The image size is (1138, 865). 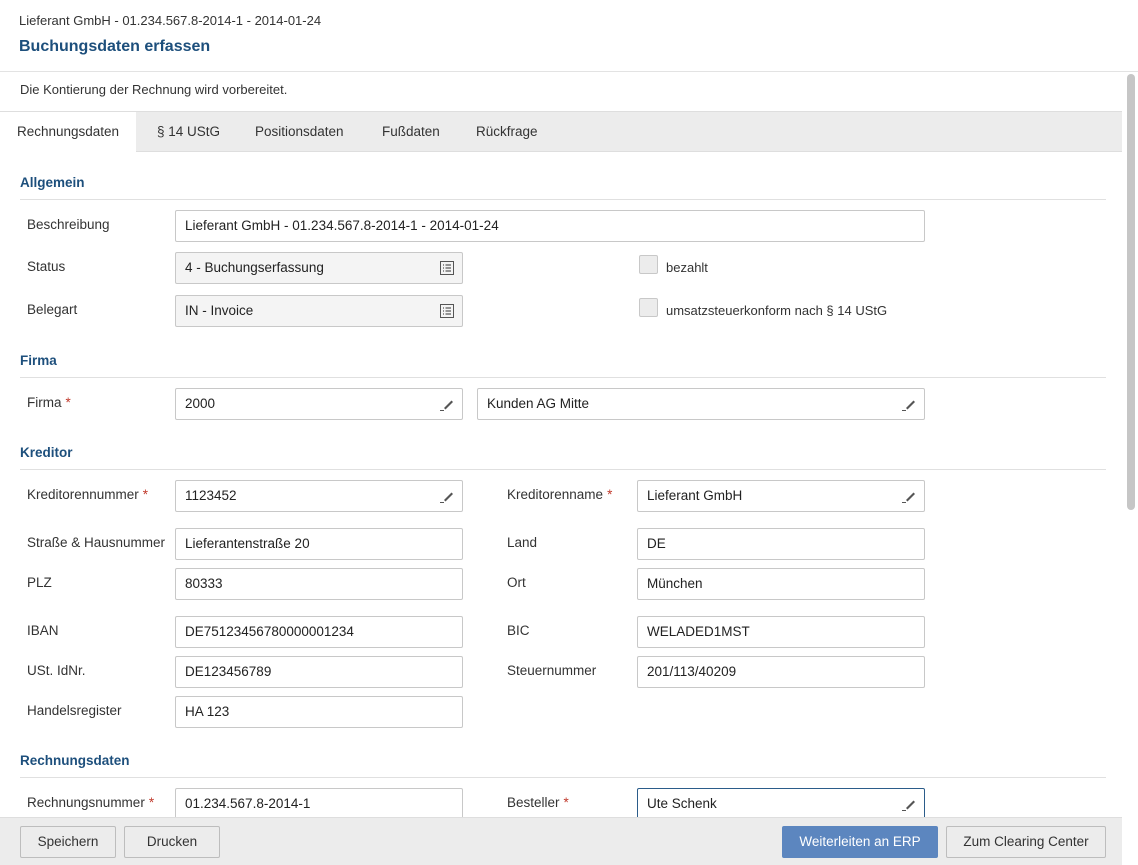 I want to click on handelsregister-field: HA 123, so click(x=319, y=712).